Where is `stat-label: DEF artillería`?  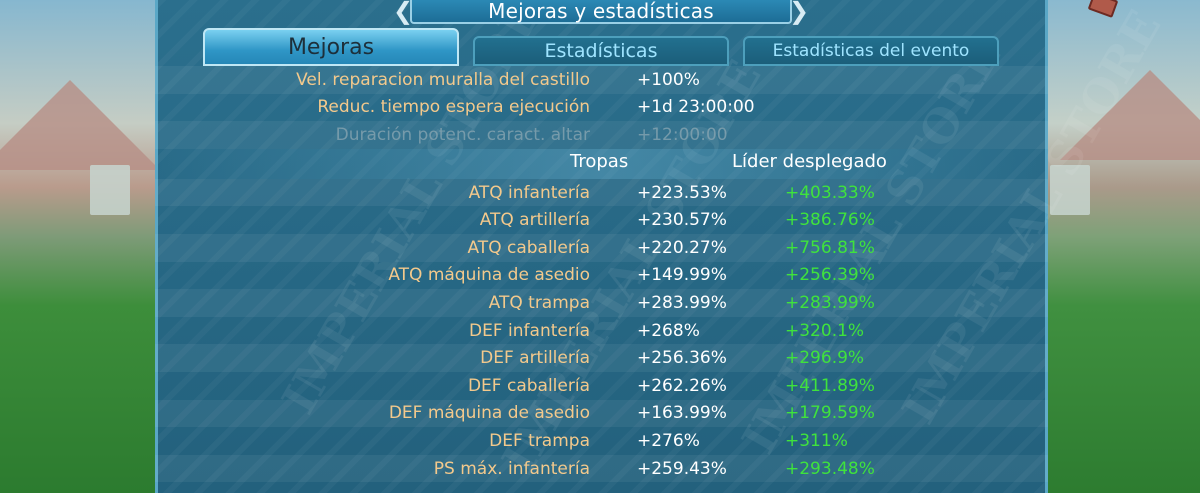
stat-label: DEF artillería is located at coordinates (535, 358).